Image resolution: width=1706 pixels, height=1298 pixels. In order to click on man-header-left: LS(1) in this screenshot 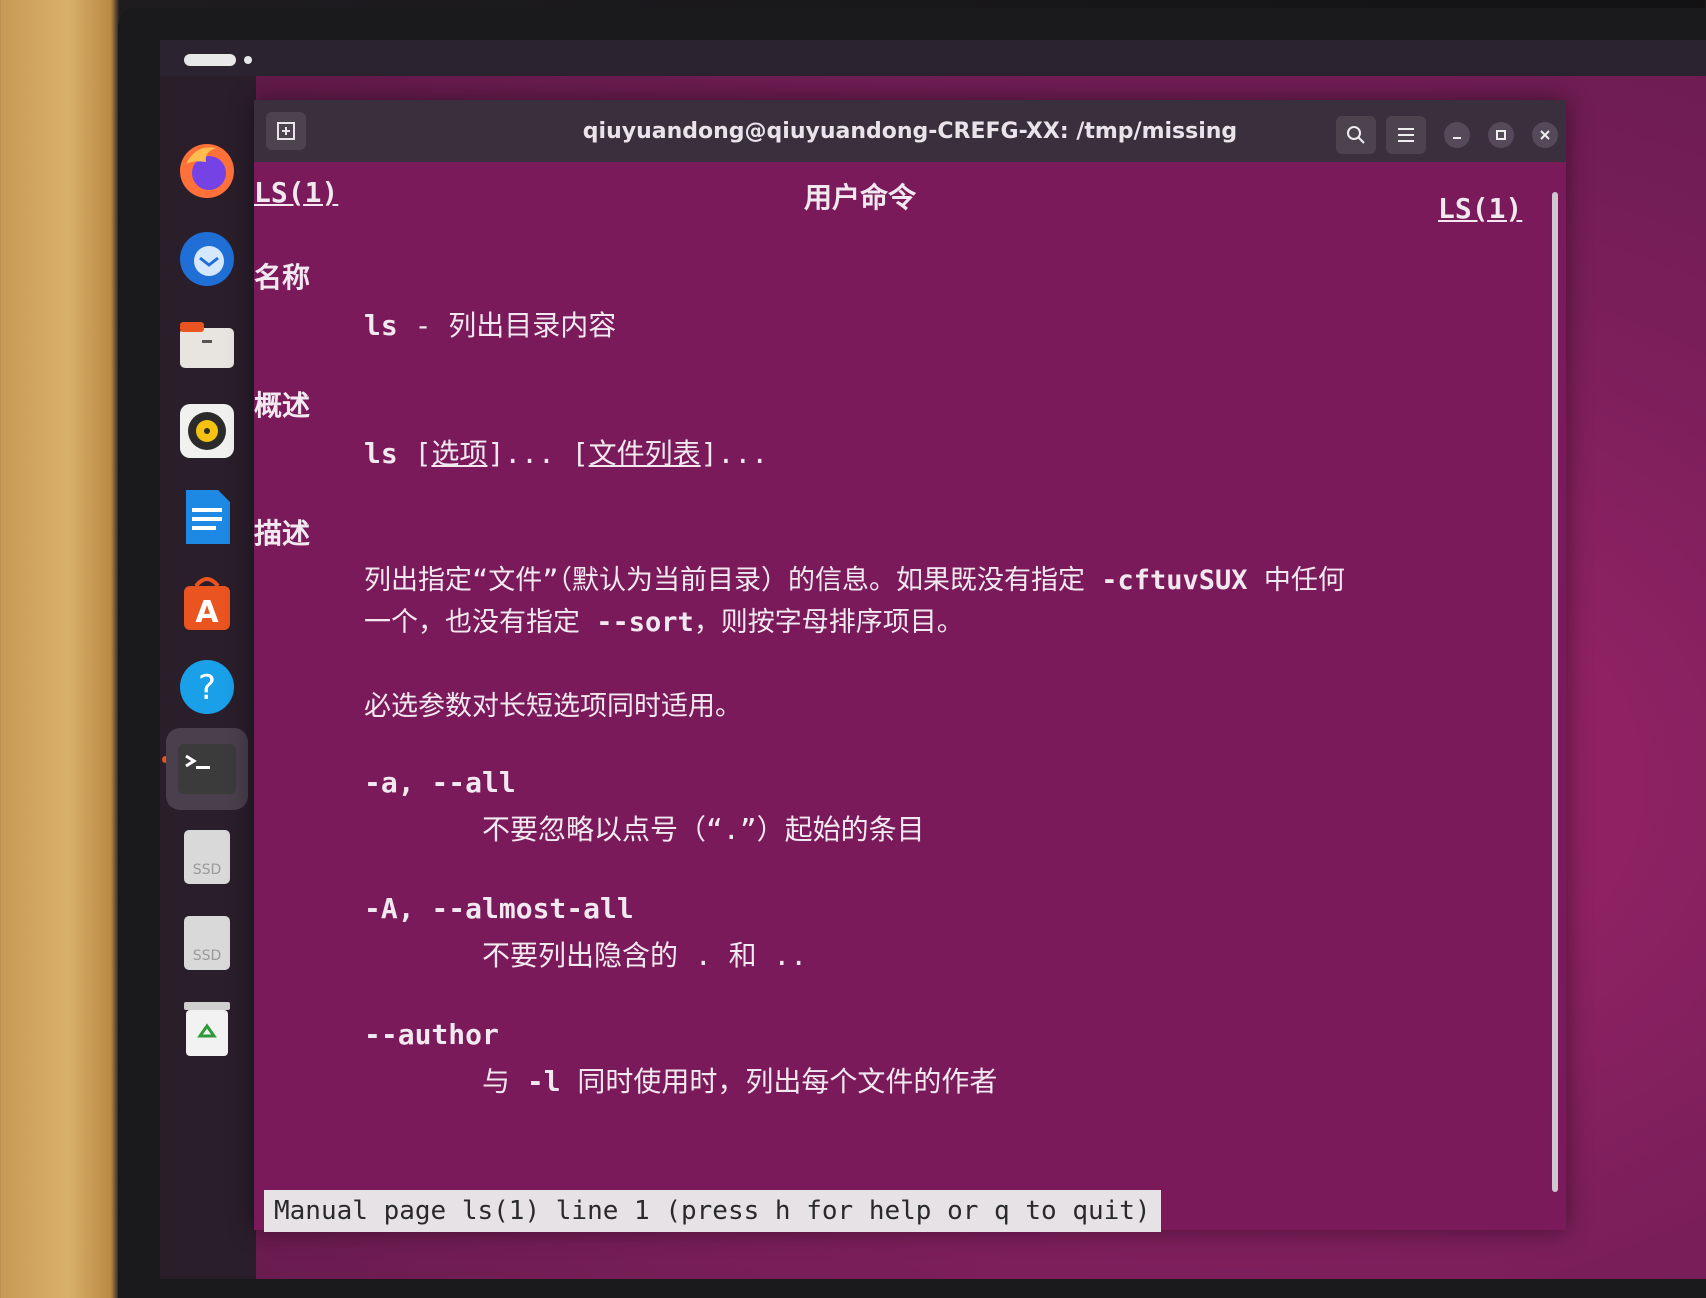, I will do `click(296, 192)`.